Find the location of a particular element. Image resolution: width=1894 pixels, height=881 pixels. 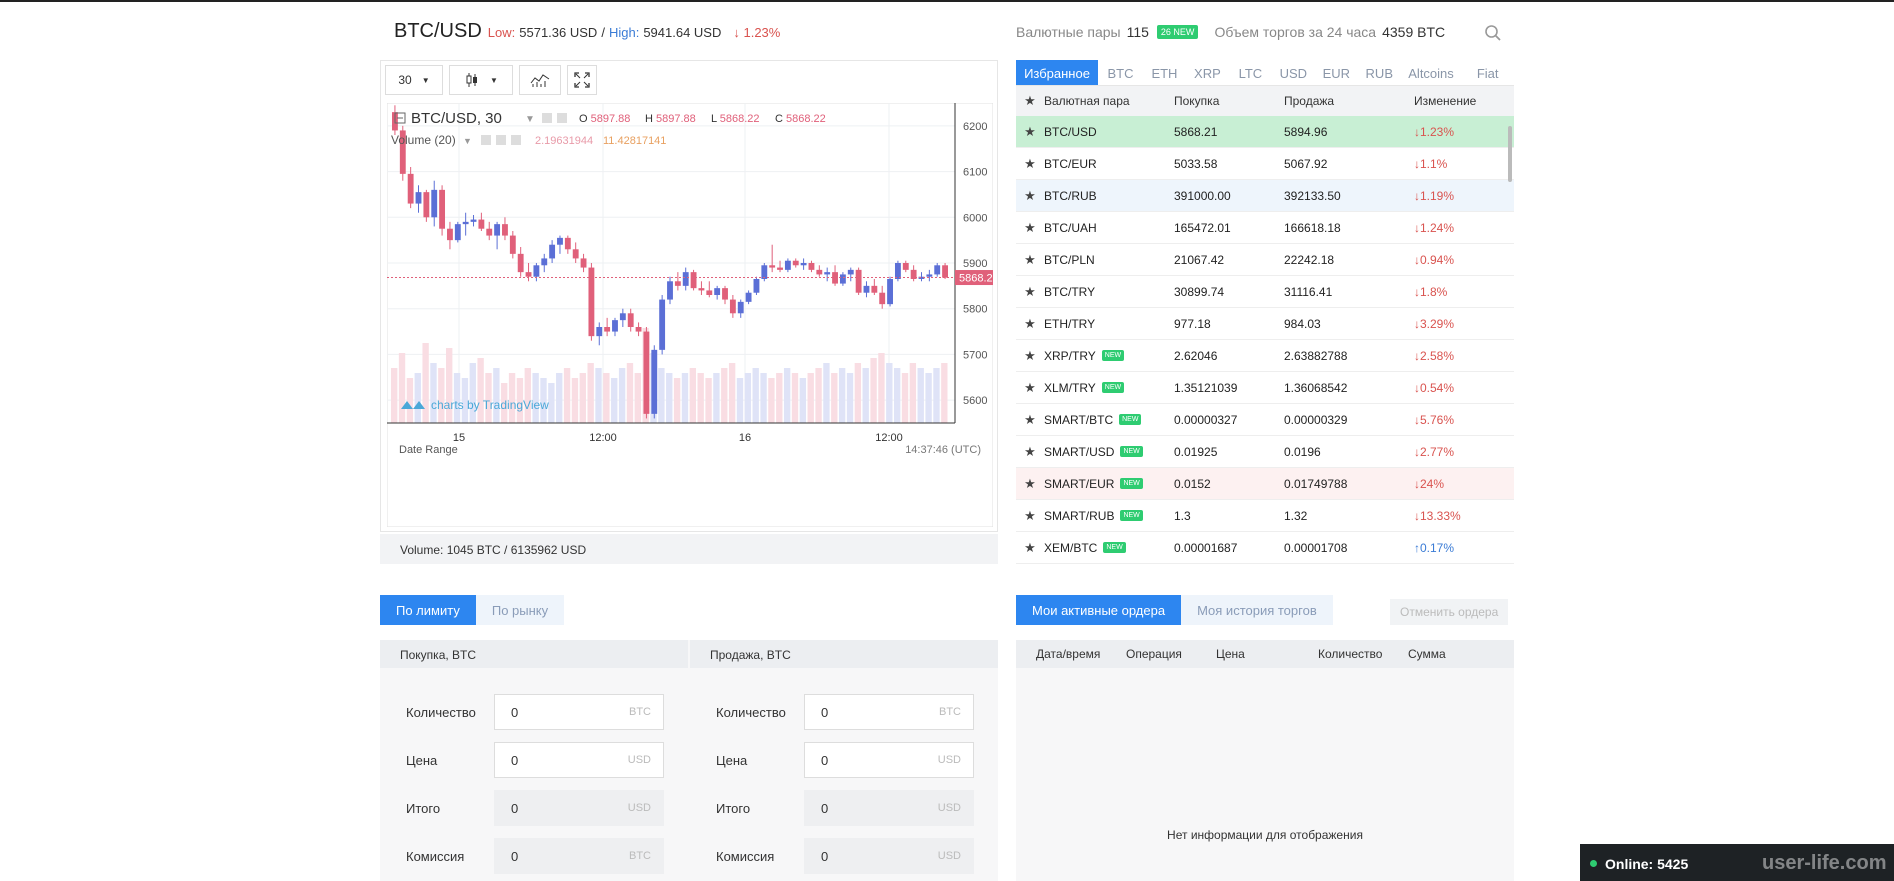

field-label: Количество is located at coordinates (441, 712).